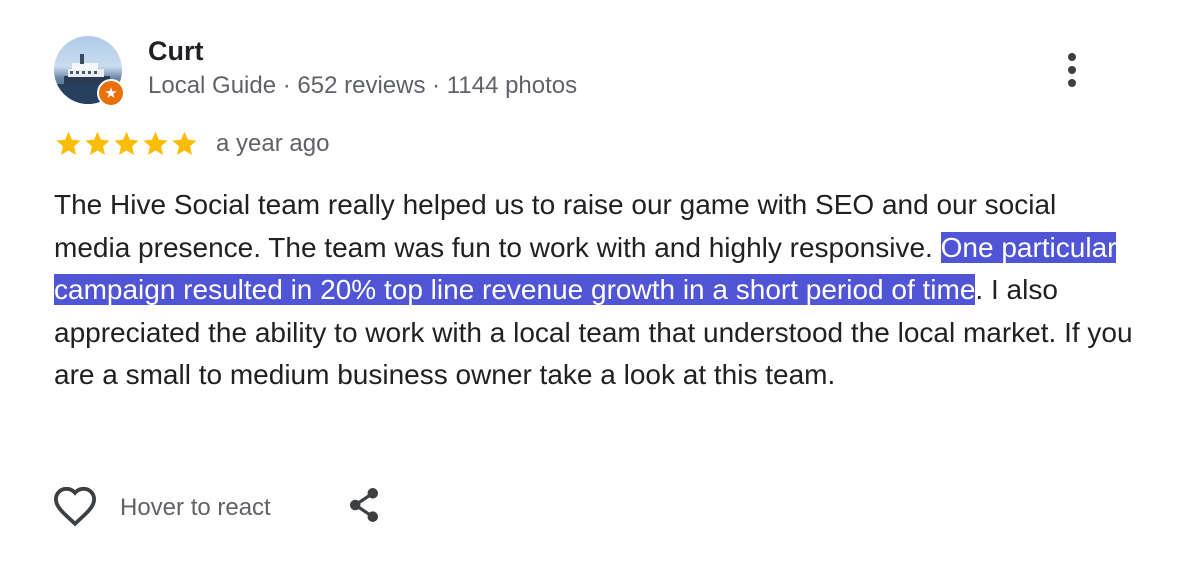 This screenshot has width=1200, height=564. Describe the element at coordinates (195, 507) in the screenshot. I see `react-label: Hover to react` at that location.